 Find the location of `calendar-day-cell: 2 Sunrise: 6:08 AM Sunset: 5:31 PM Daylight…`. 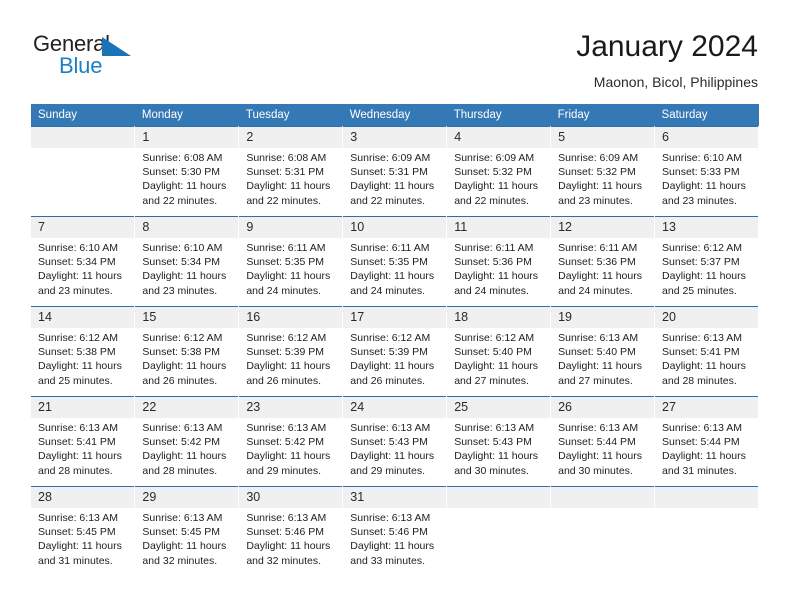

calendar-day-cell: 2 Sunrise: 6:08 AM Sunset: 5:31 PM Daylight… is located at coordinates (291, 171).